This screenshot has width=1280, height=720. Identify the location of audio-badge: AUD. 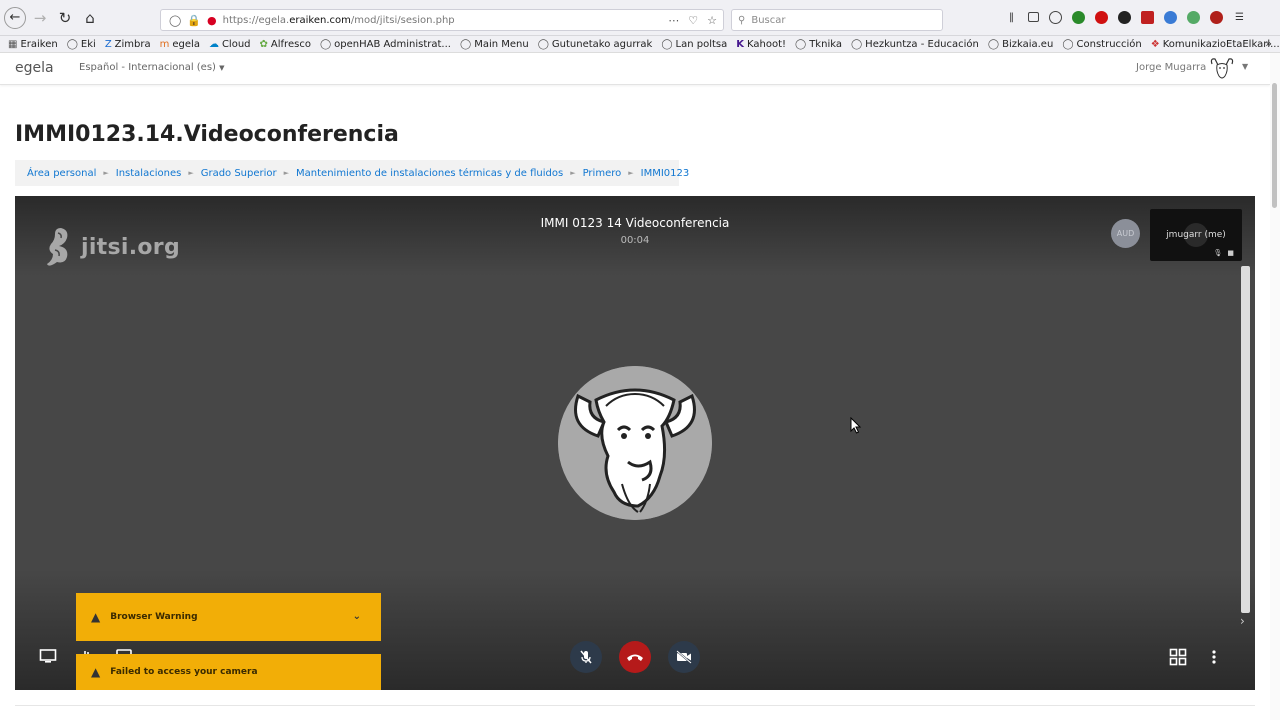
(1125, 233).